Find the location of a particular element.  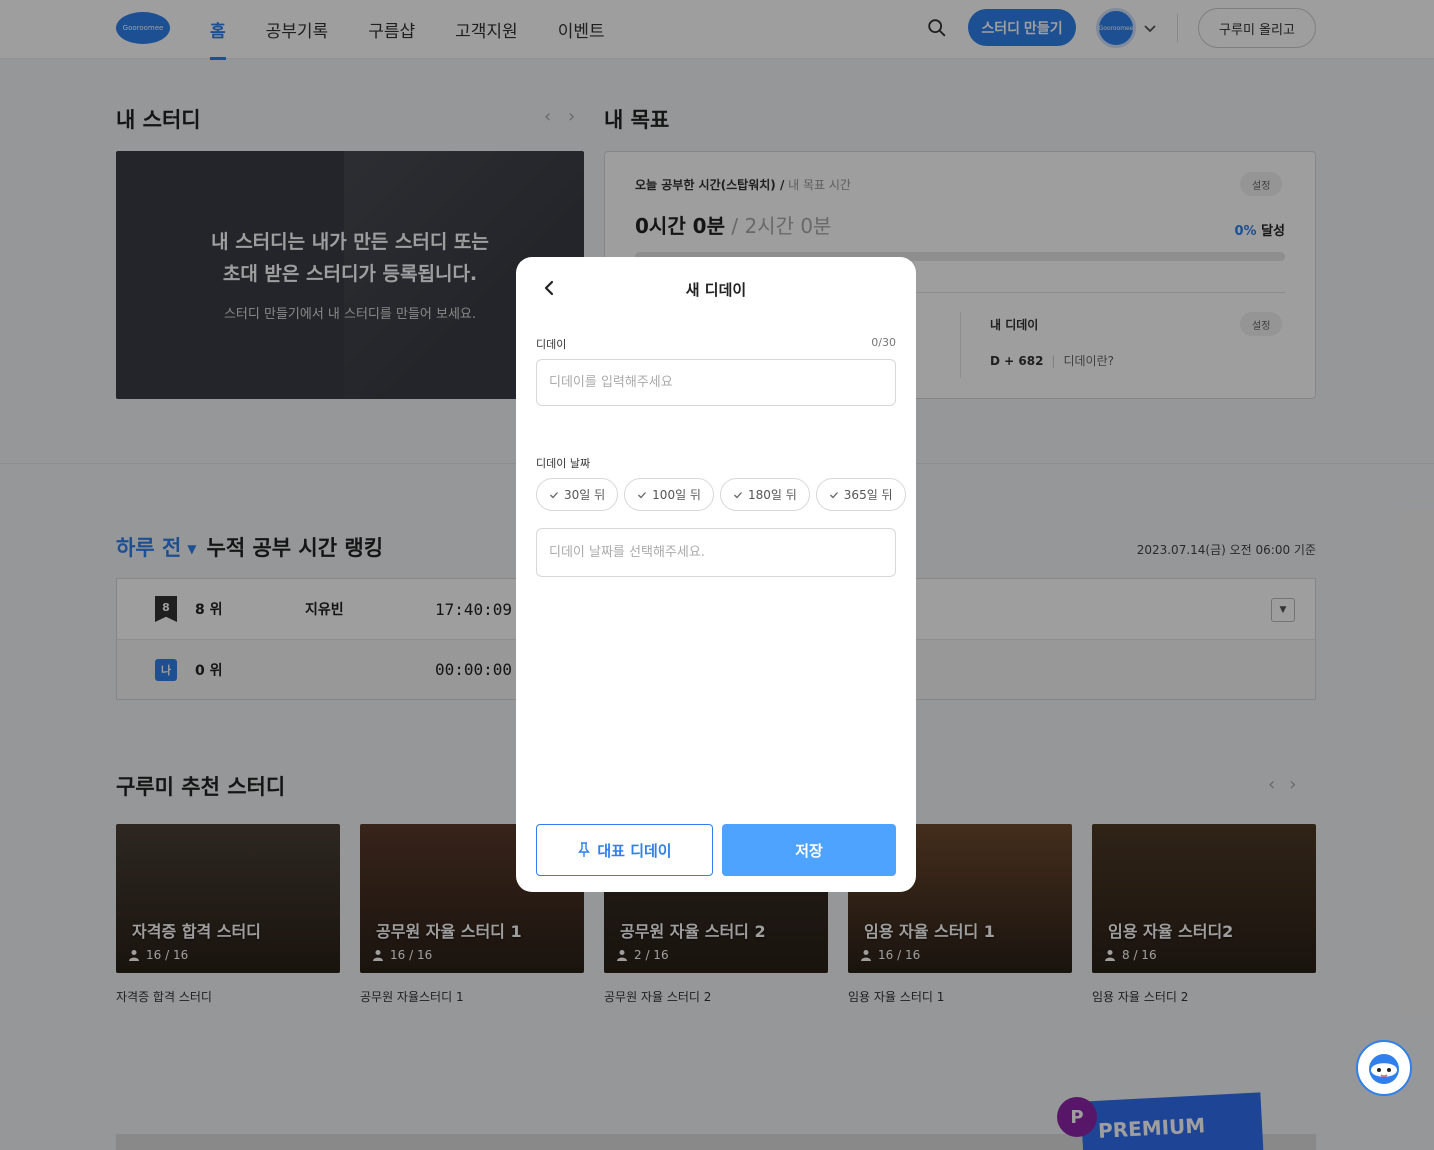

chip-365-days: 365일 뒤 is located at coordinates (860, 494).